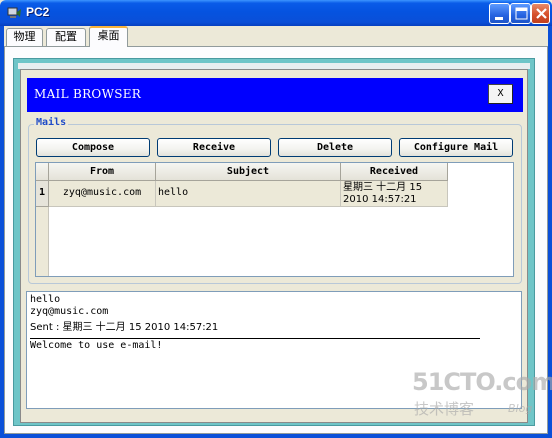 Image resolution: width=552 pixels, height=438 pixels. I want to click on tab-config: 配置, so click(66, 37).